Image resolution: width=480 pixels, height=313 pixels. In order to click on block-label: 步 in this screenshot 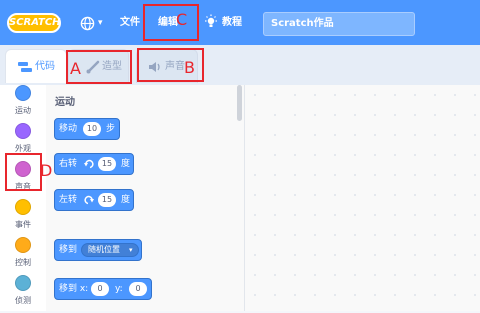, I will do `click(111, 129)`.